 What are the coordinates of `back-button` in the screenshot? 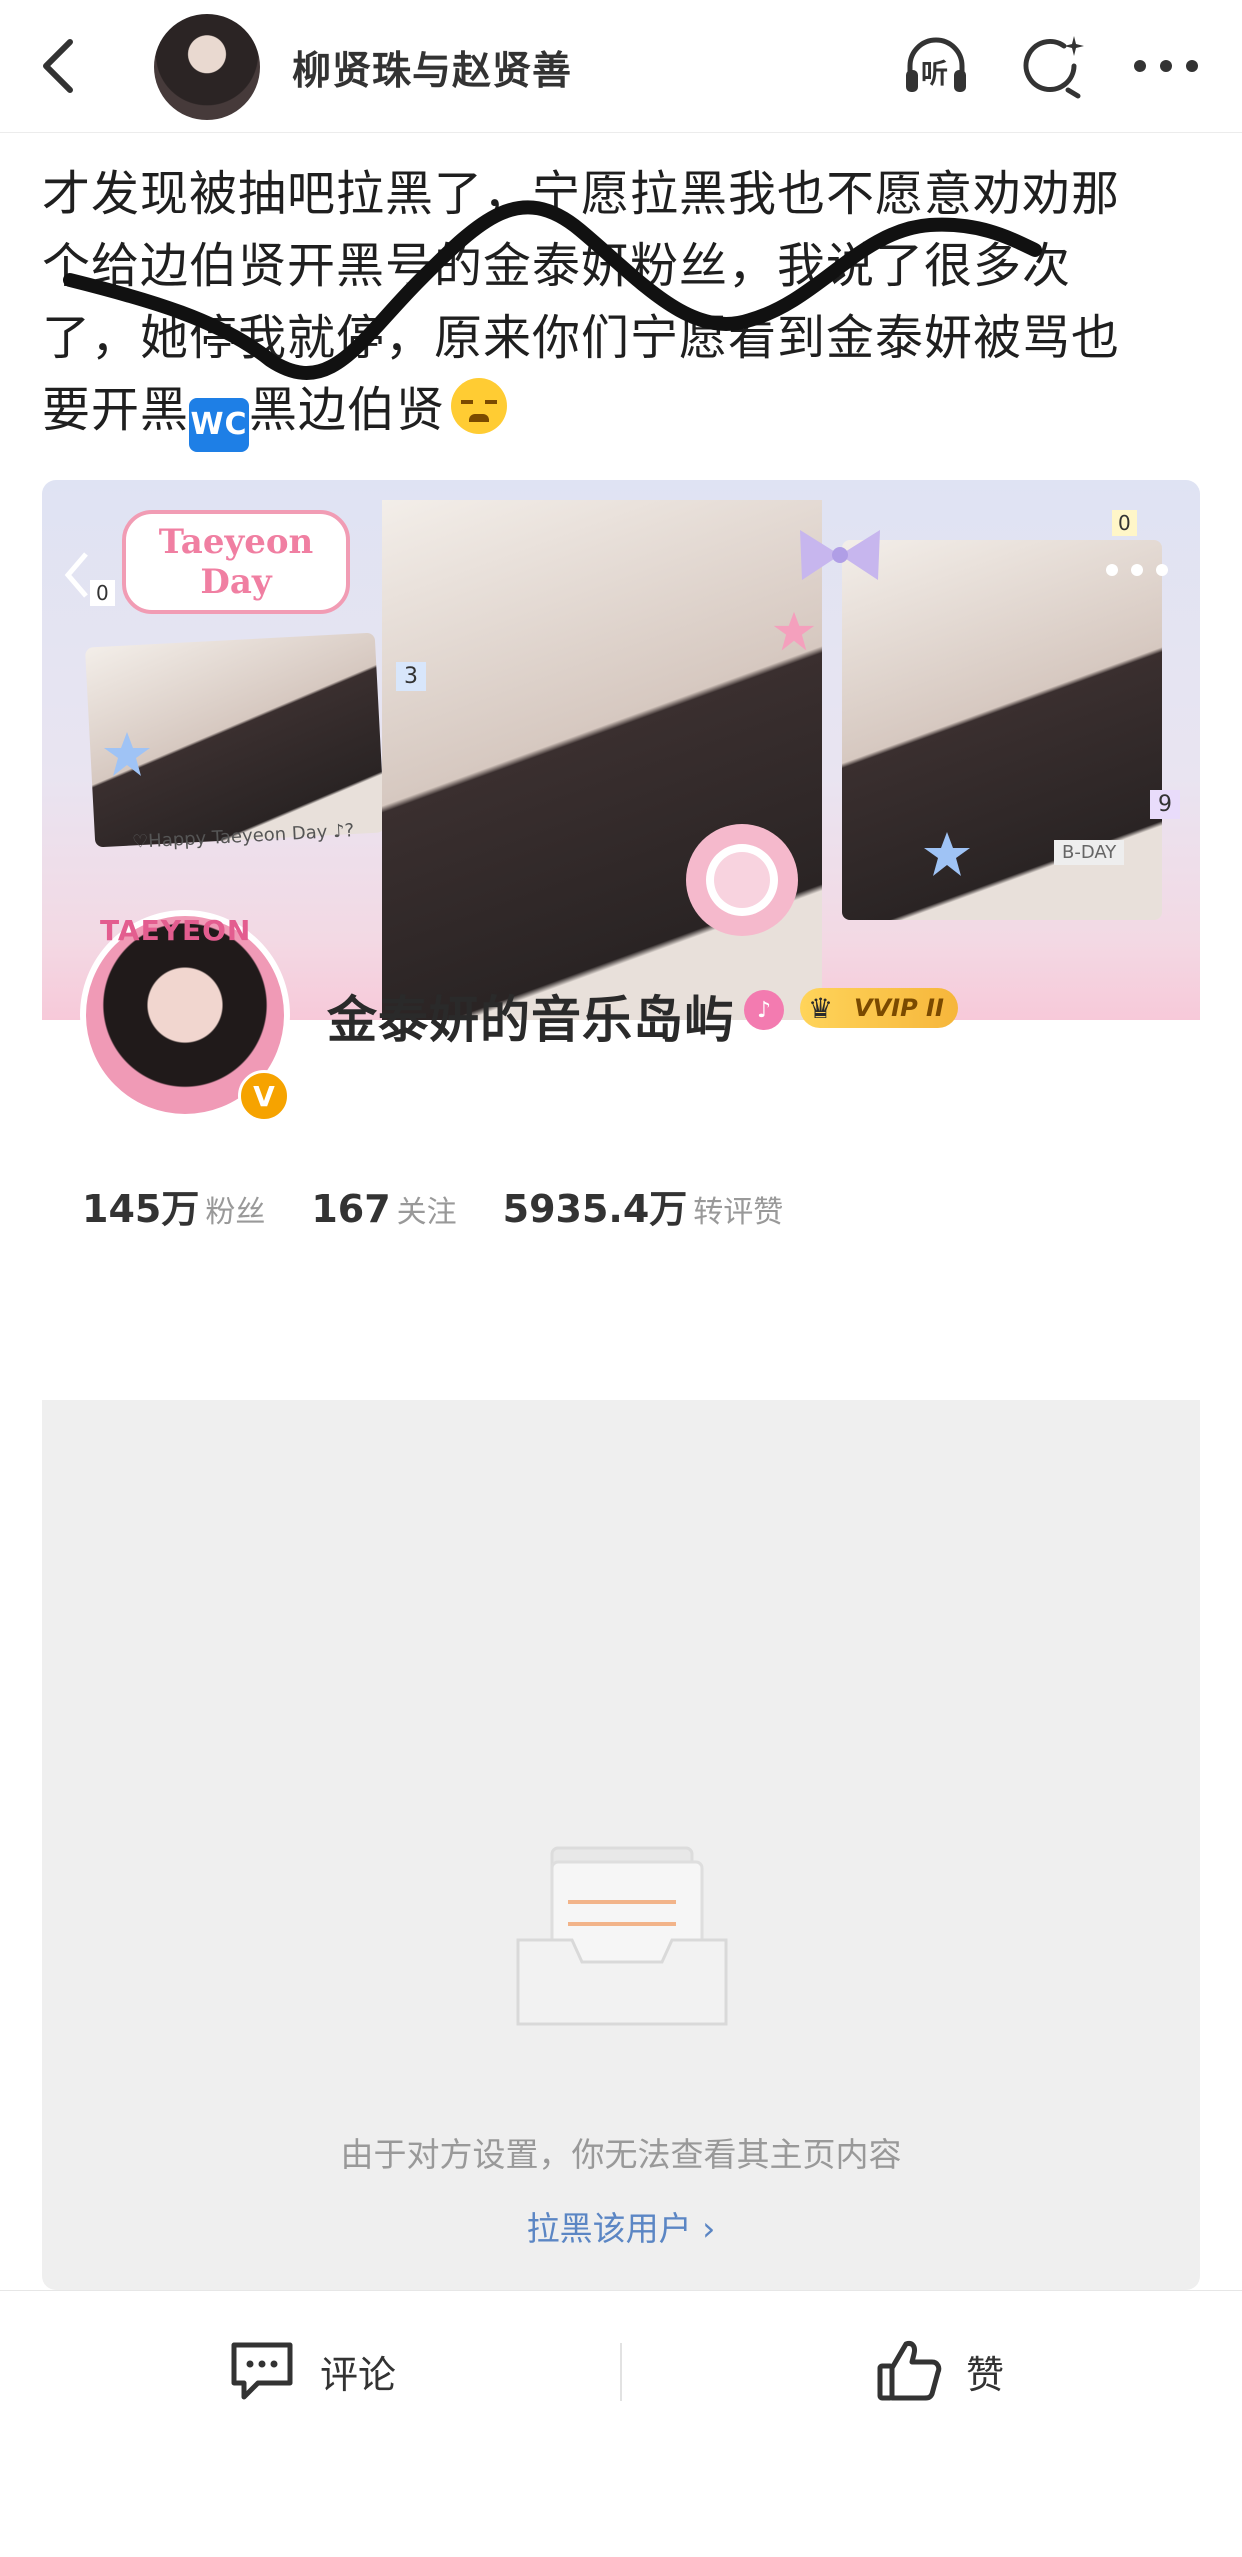 It's located at (58, 66).